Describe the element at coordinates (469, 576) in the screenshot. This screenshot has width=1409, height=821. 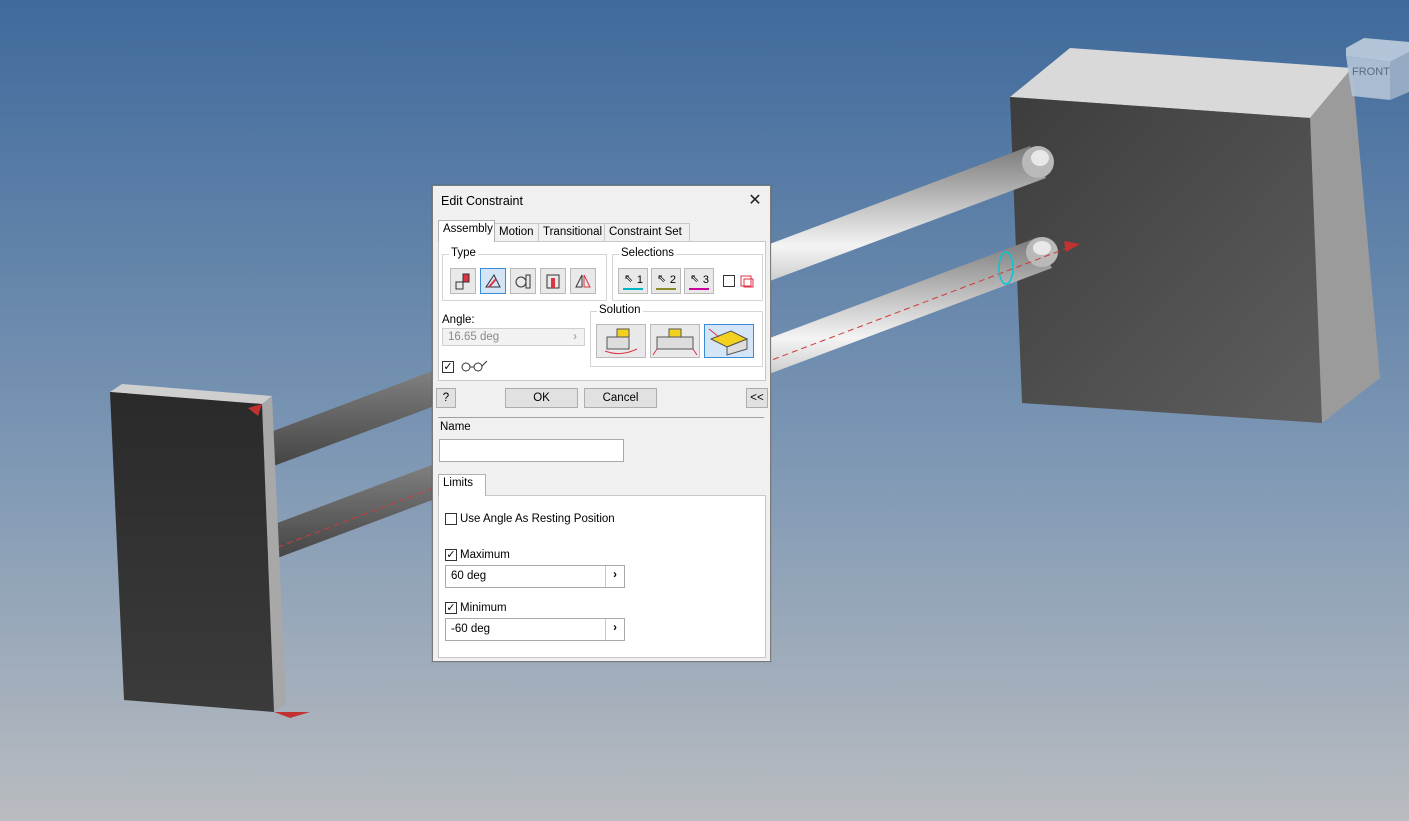
I see `maximum-value: 60 deg` at that location.